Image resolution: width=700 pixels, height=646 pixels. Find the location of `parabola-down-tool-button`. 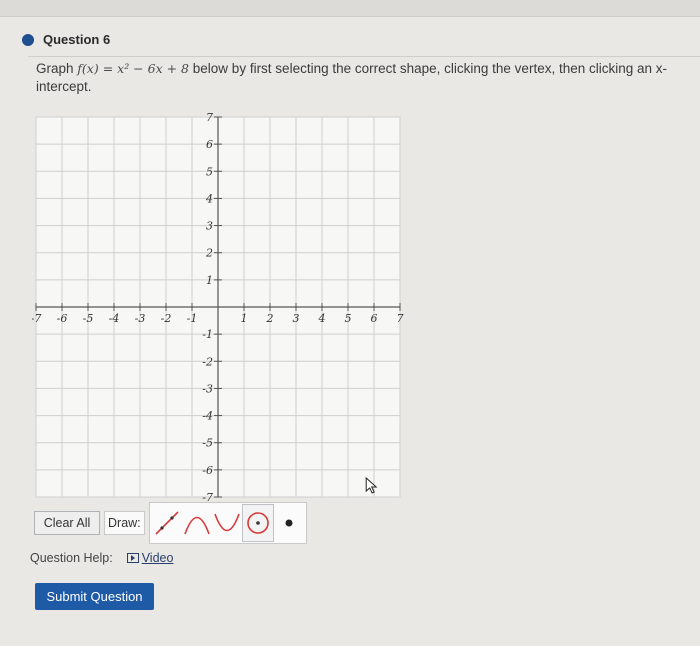

parabola-down-tool-button is located at coordinates (197, 523).